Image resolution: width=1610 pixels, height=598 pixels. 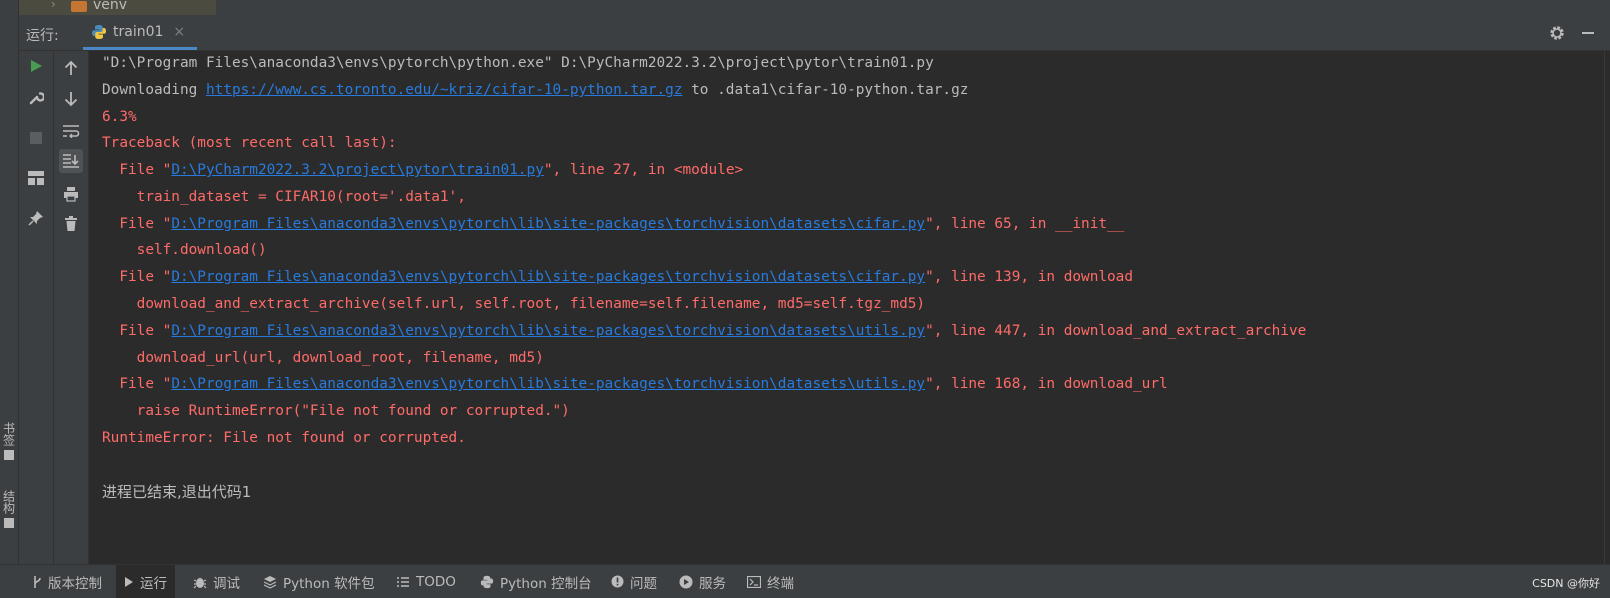 I want to click on tool-button-run: 运行, so click(x=145, y=581).